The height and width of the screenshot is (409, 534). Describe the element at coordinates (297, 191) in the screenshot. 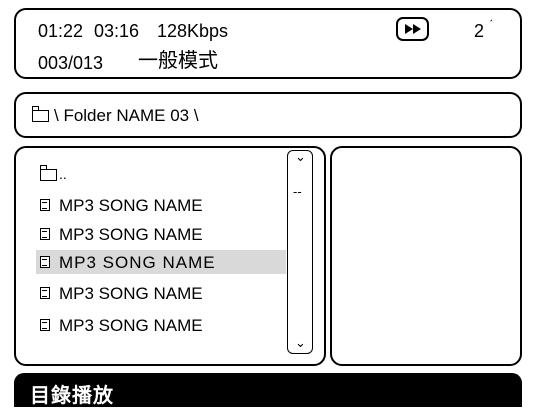

I see `scroll-position-marker: --` at that location.